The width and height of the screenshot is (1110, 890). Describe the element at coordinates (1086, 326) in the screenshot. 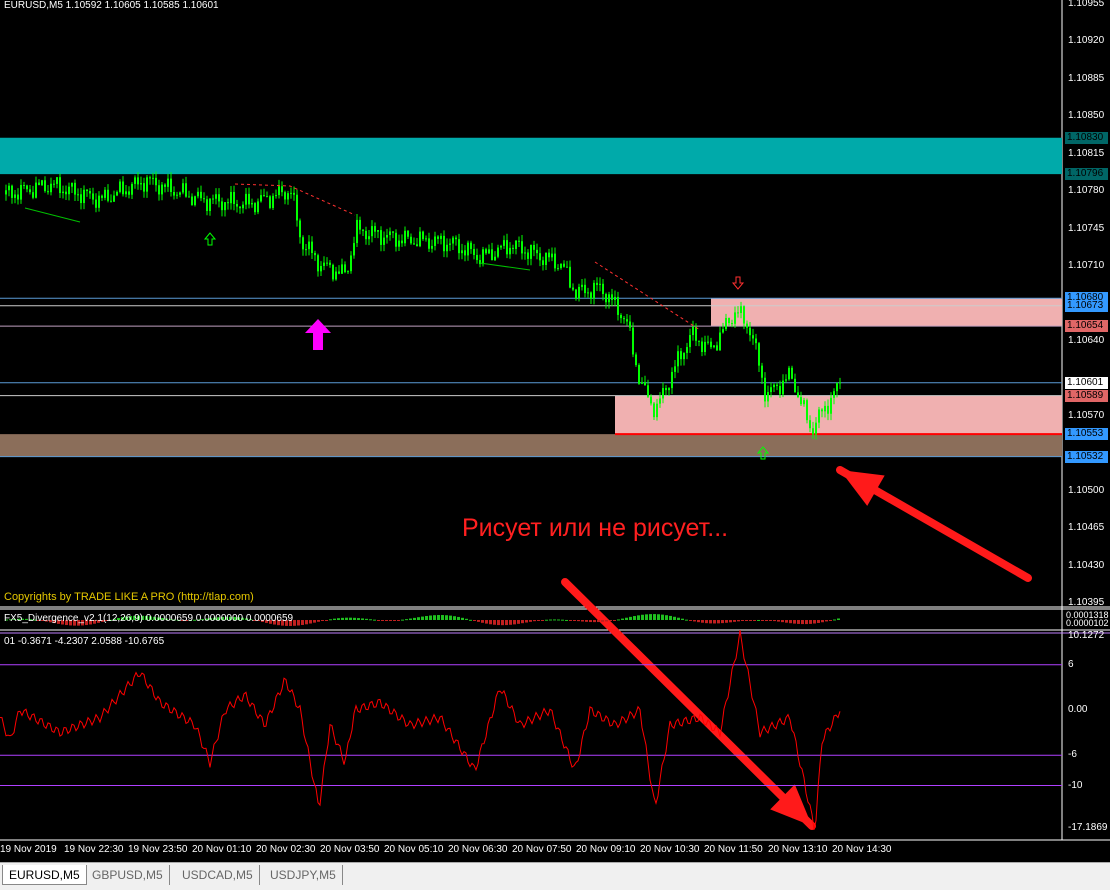

I see `price-label: 1.10654` at that location.